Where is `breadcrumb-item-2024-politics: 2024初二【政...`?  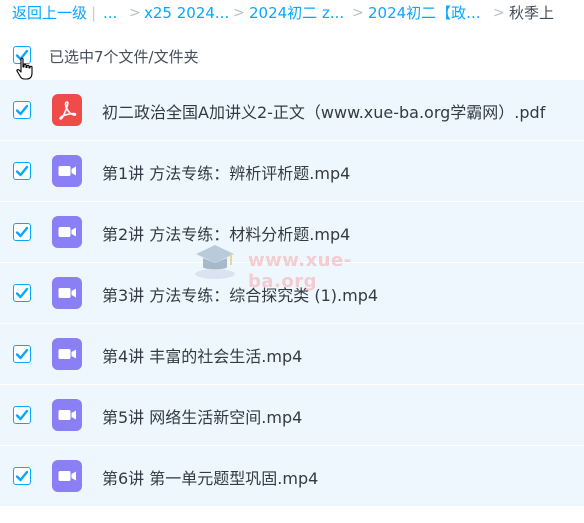 breadcrumb-item-2024-politics: 2024初二【政... is located at coordinates (424, 13).